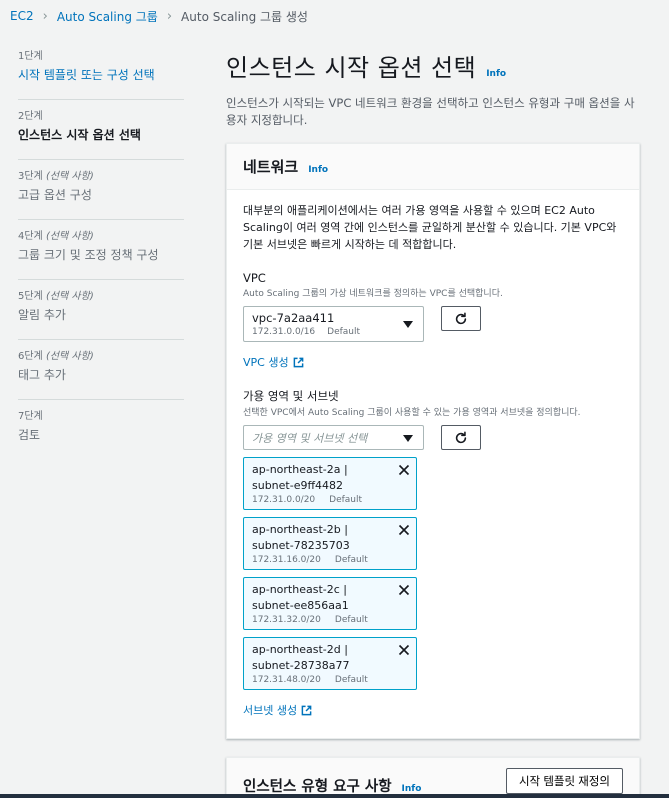  What do you see at coordinates (101, 310) in the screenshot?
I see `step-5: 5단계 (선택 사항) 알림 추가` at bounding box center [101, 310].